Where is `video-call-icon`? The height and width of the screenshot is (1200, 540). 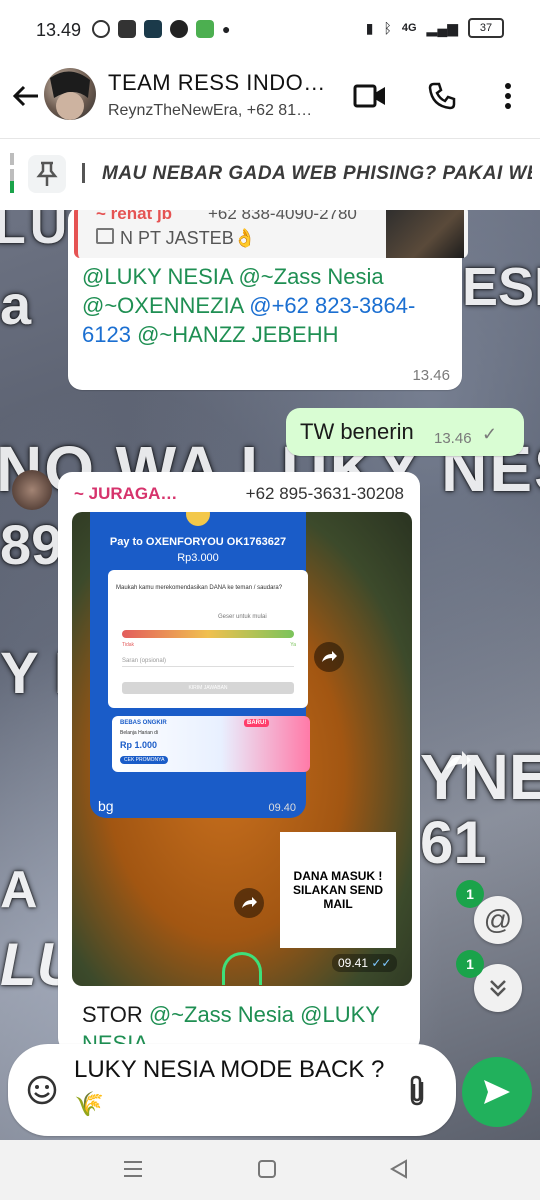
video-call-icon is located at coordinates (370, 96).